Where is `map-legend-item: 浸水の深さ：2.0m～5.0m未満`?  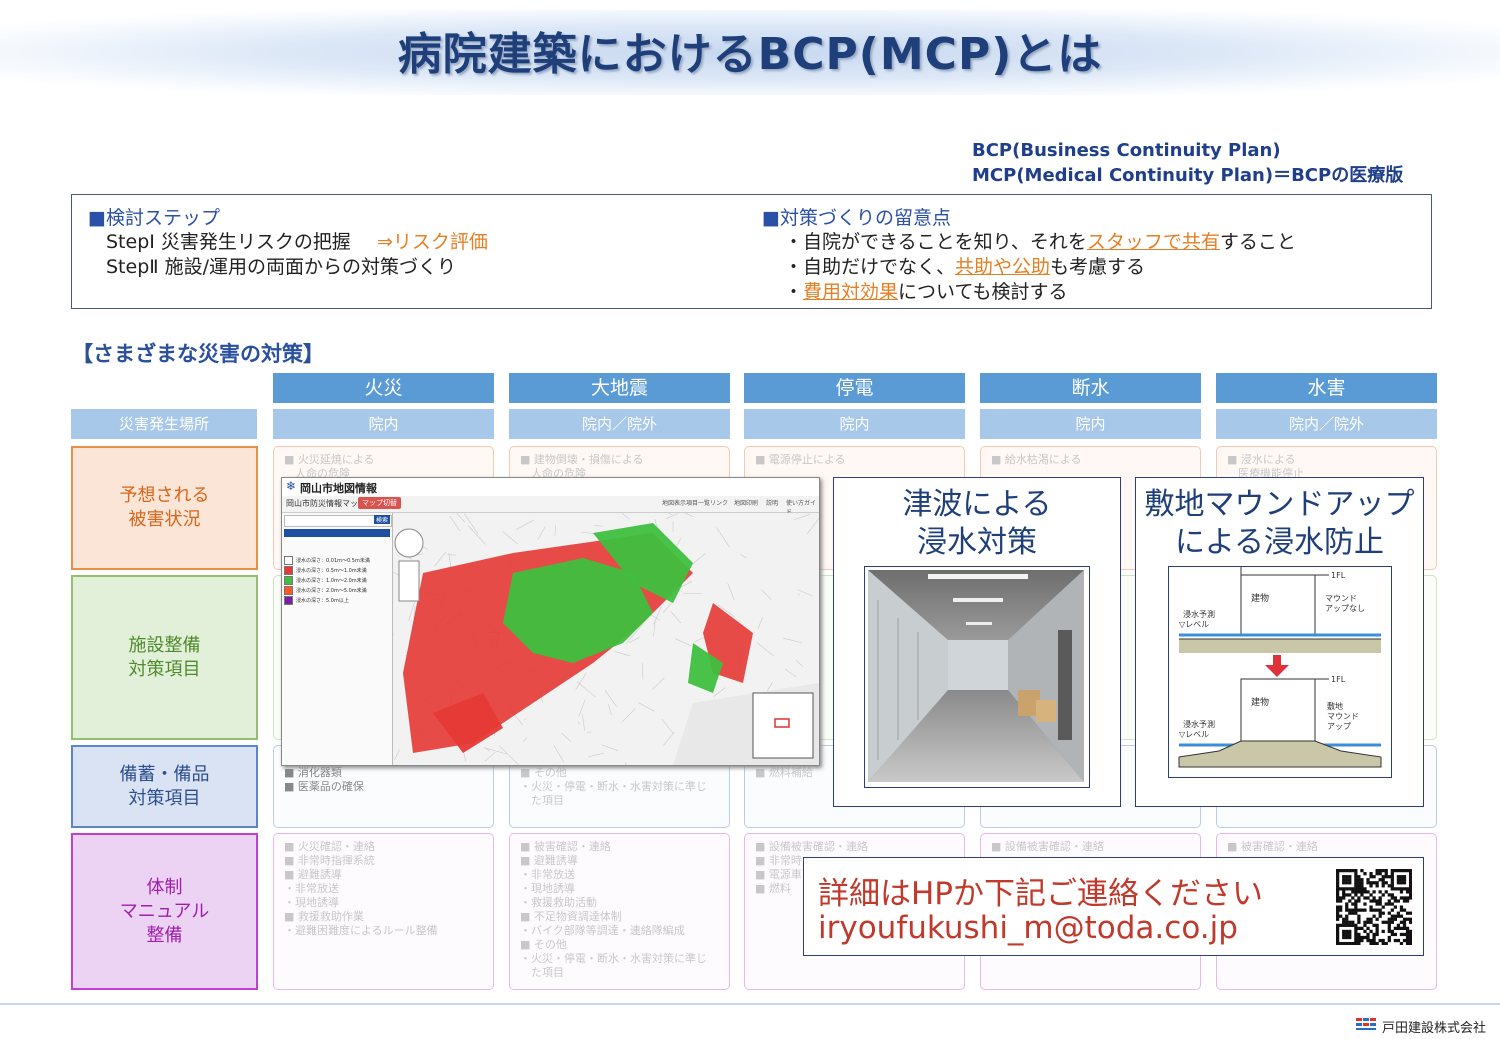
map-legend-item: 浸水の深さ：2.0m～5.0m未満 is located at coordinates (337, 590).